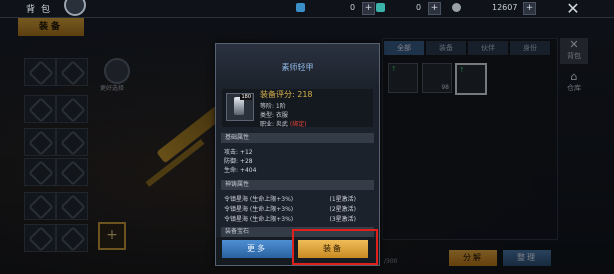 Image resolution: width=614 pixels, height=274 pixels. What do you see at coordinates (75, 8) in the screenshot?
I see `avatar` at bounding box center [75, 8].